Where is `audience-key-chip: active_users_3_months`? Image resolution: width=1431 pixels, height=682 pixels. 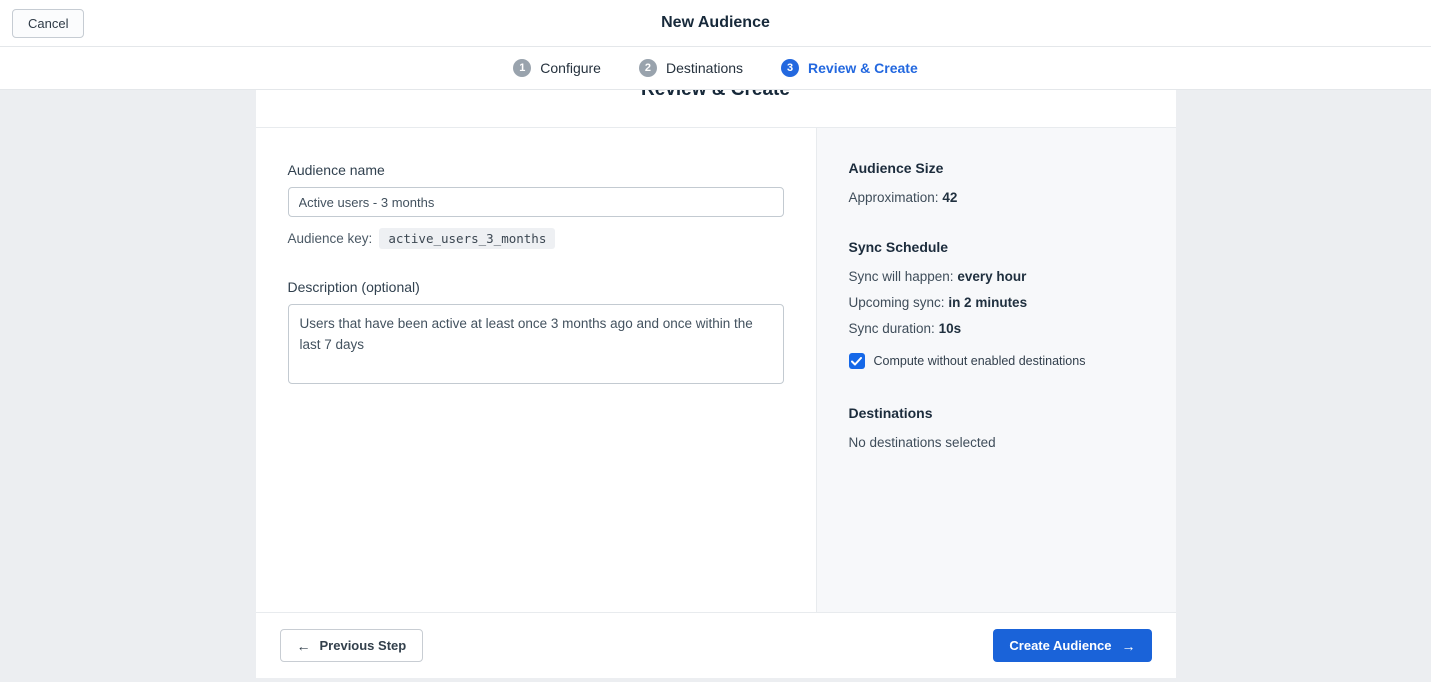
audience-key-chip: active_users_3_months is located at coordinates (467, 238).